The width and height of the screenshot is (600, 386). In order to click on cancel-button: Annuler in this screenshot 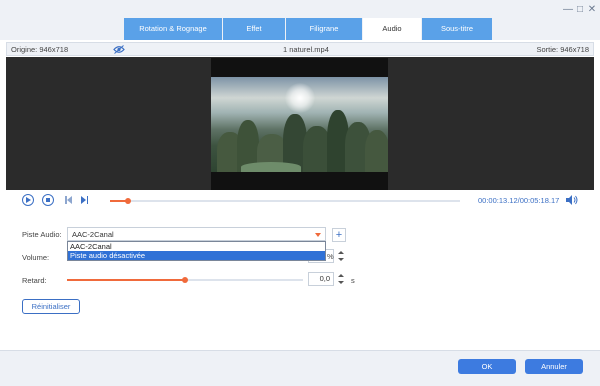, I will do `click(554, 366)`.